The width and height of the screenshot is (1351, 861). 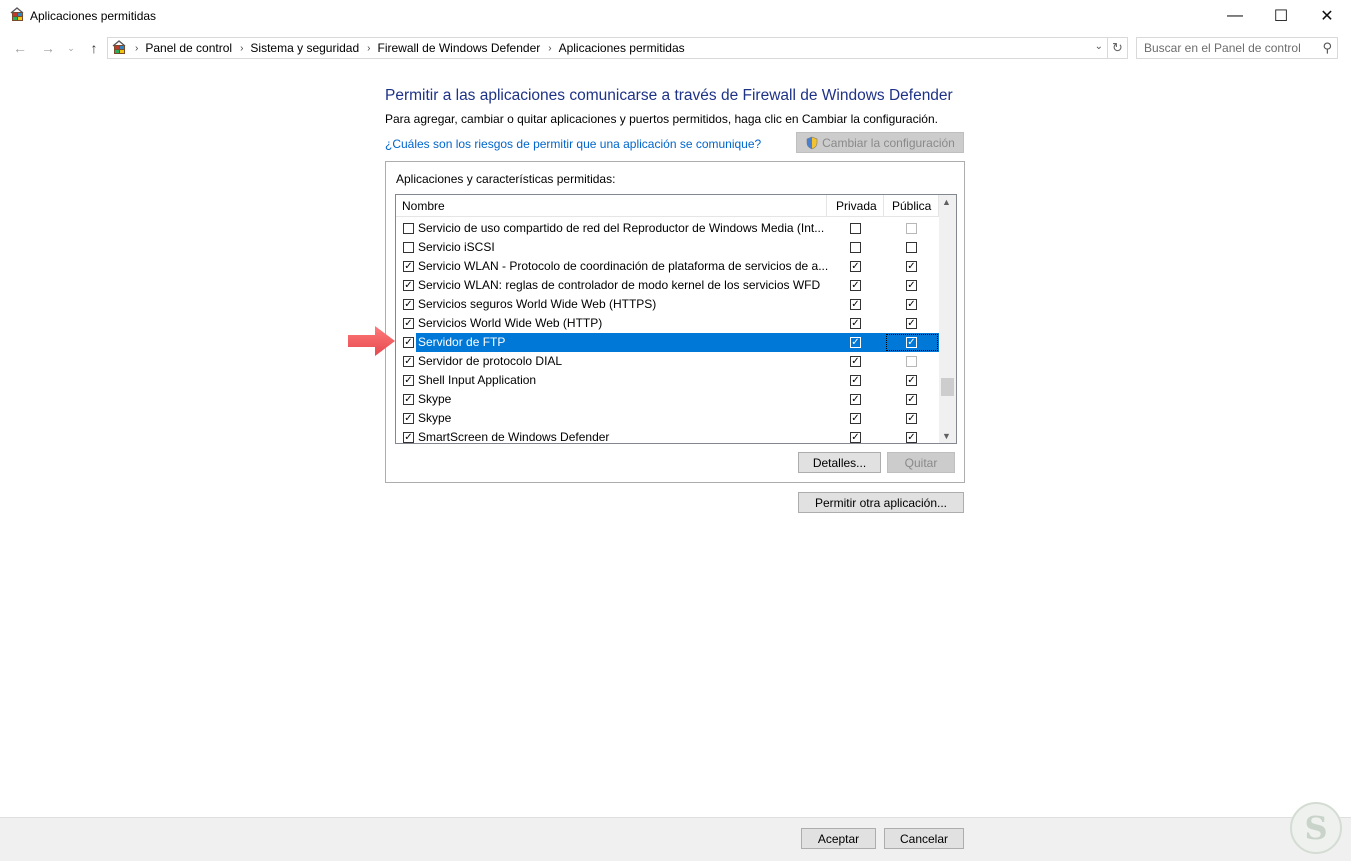 What do you see at coordinates (1099, 46) in the screenshot?
I see `address-dropdown-icon: ⌄` at bounding box center [1099, 46].